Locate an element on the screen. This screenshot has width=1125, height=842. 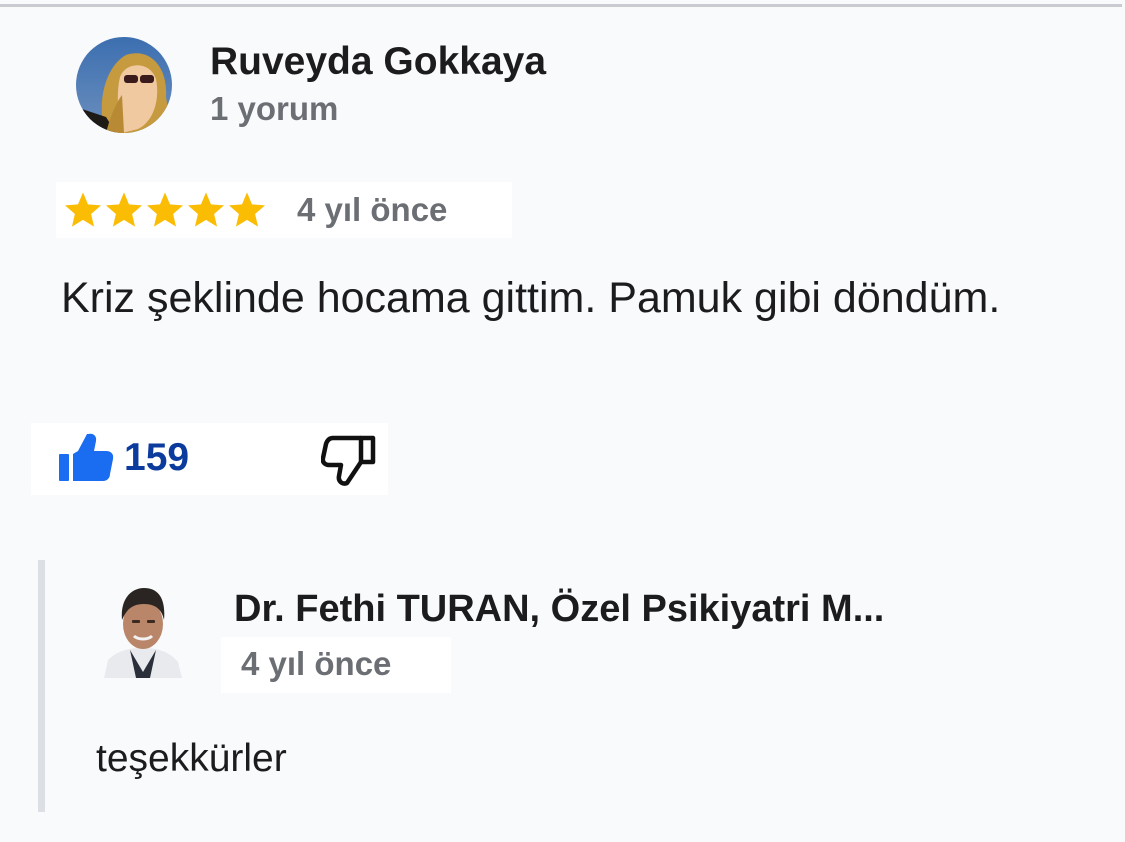
reply-time: 4 yıl önce is located at coordinates (316, 663).